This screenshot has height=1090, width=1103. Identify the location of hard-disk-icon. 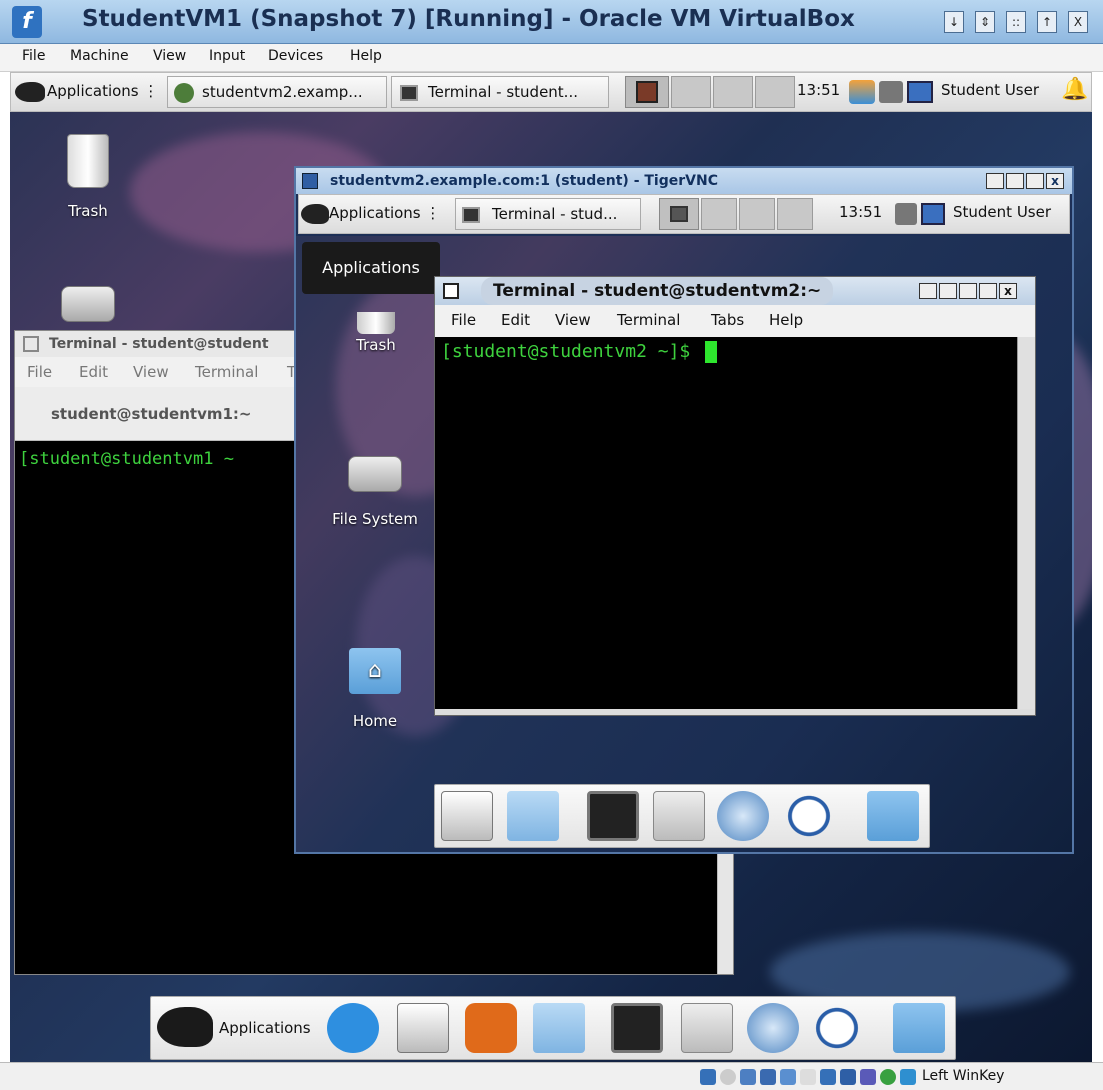
(708, 1077).